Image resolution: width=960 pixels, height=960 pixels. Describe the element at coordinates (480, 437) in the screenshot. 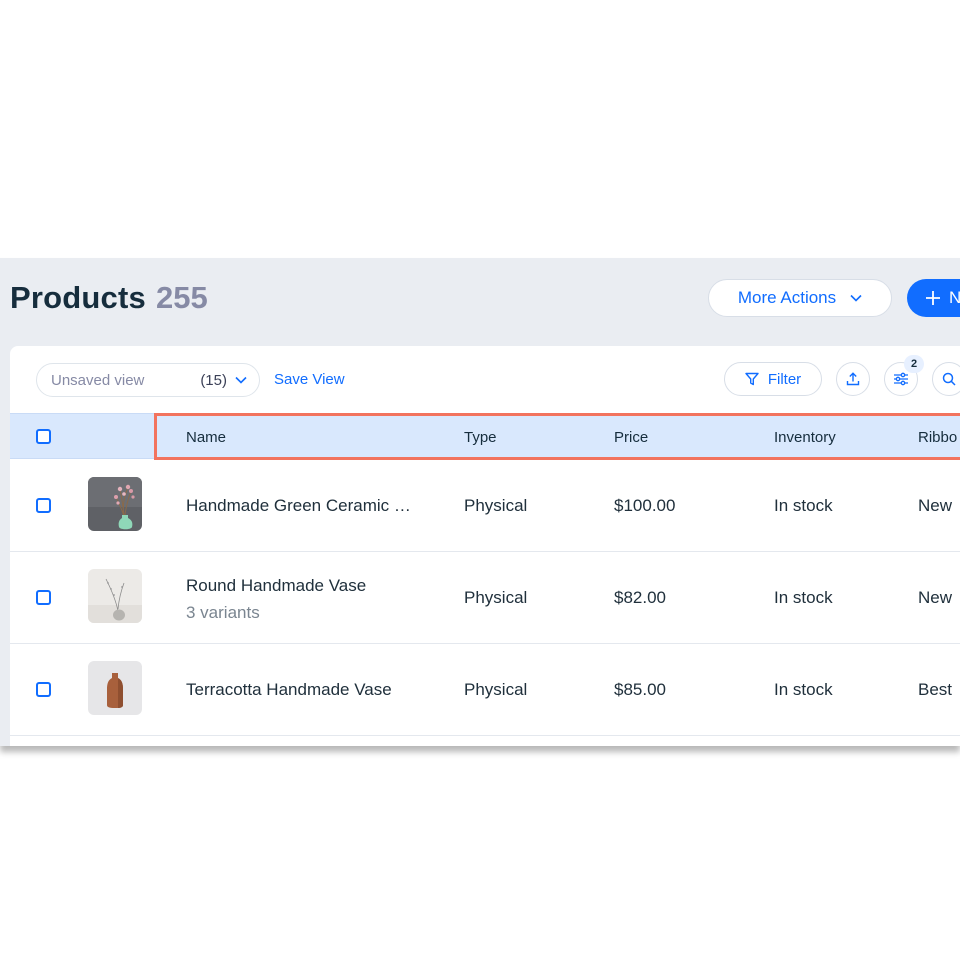

I see `column-header-type: Type` at that location.